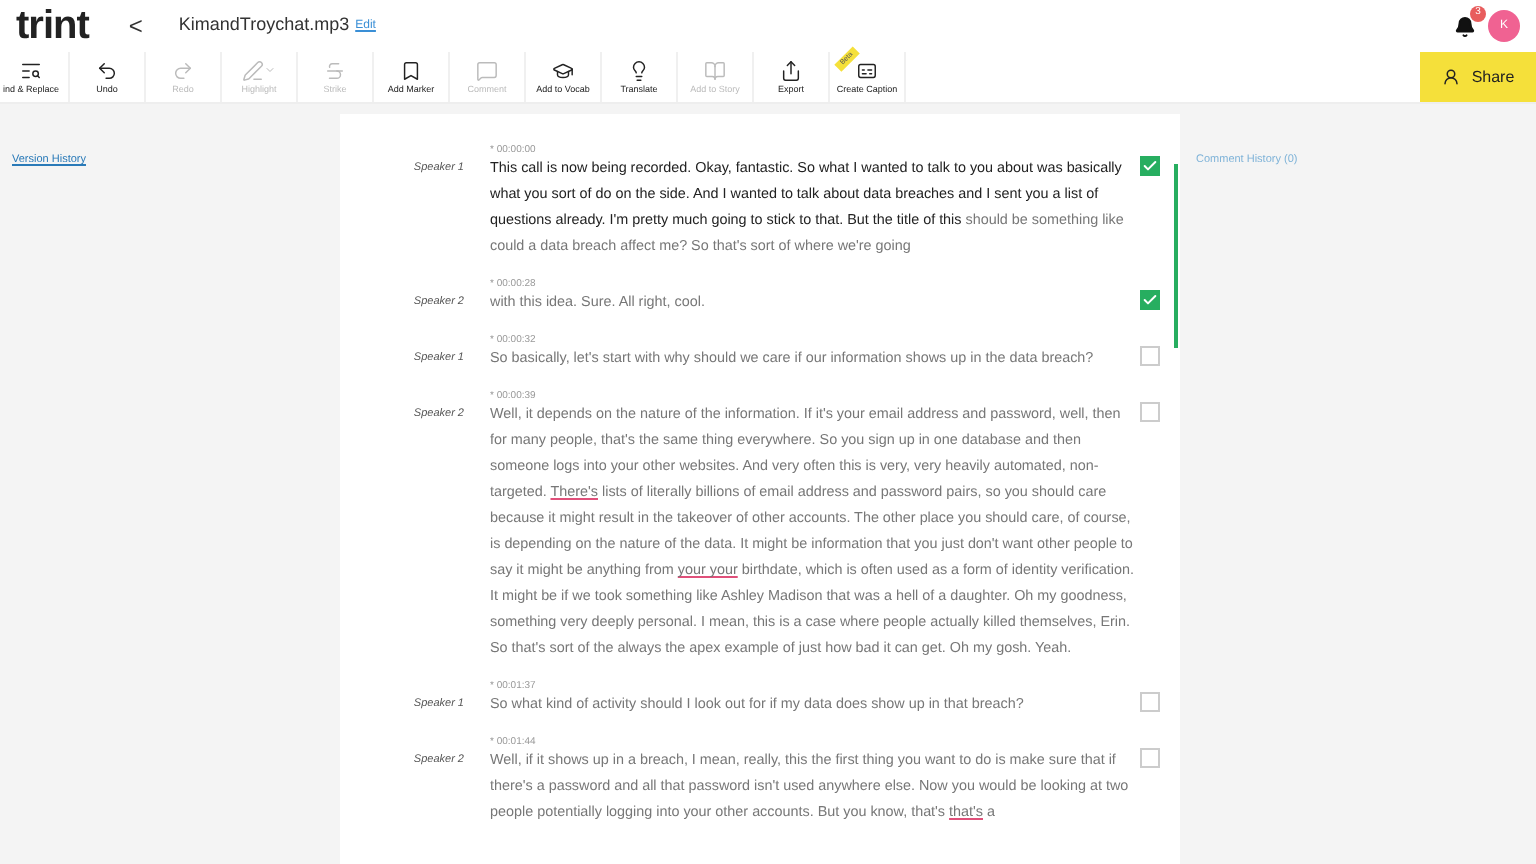 The height and width of the screenshot is (864, 1536). Describe the element at coordinates (253, 70) in the screenshot. I see `pen-icon` at that location.